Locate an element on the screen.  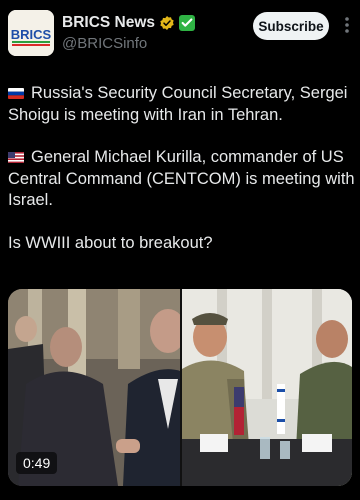
russia-flag-icon is located at coordinates (16, 93).